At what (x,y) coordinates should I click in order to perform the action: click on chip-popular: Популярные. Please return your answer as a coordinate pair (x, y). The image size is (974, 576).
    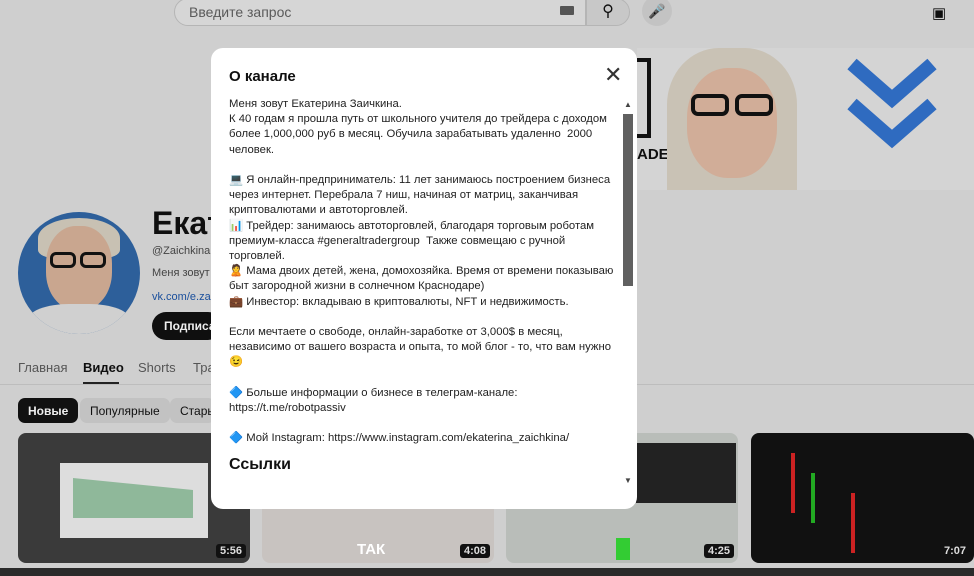
    Looking at the image, I should click on (125, 410).